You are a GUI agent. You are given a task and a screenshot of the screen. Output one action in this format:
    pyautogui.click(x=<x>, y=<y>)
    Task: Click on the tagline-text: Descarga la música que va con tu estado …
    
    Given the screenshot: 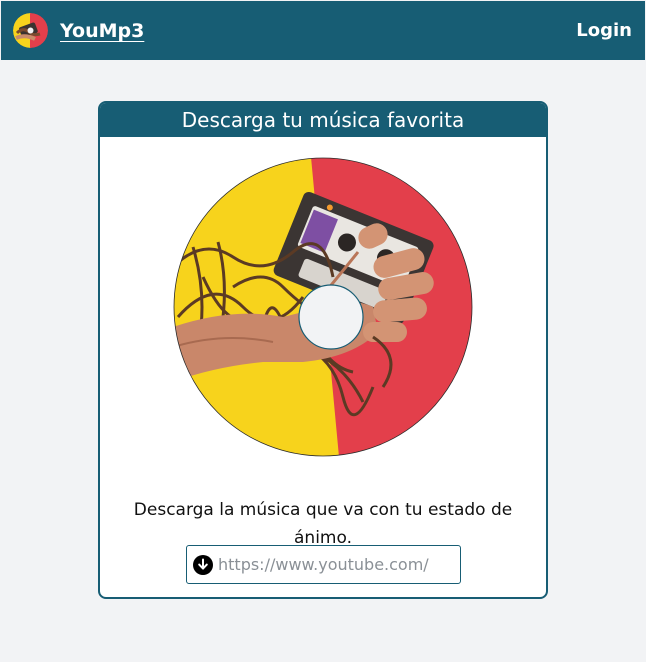 What is the action you would take?
    pyautogui.click(x=323, y=524)
    